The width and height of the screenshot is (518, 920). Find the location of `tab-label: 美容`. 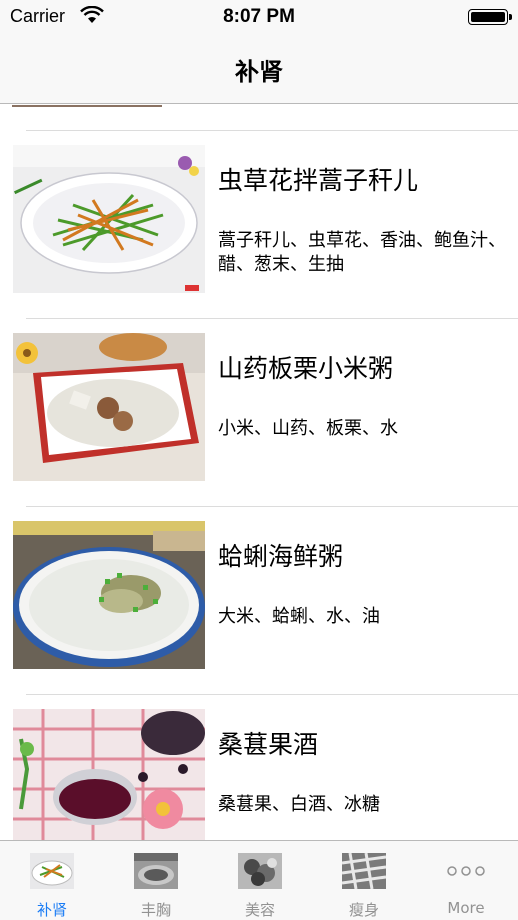

tab-label: 美容 is located at coordinates (259, 910).